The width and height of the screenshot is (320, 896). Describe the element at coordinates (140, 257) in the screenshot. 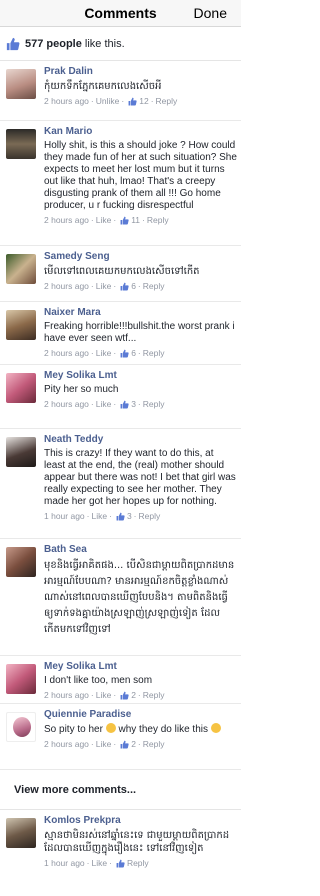

I see `commenter-name: Samedy Seng` at that location.